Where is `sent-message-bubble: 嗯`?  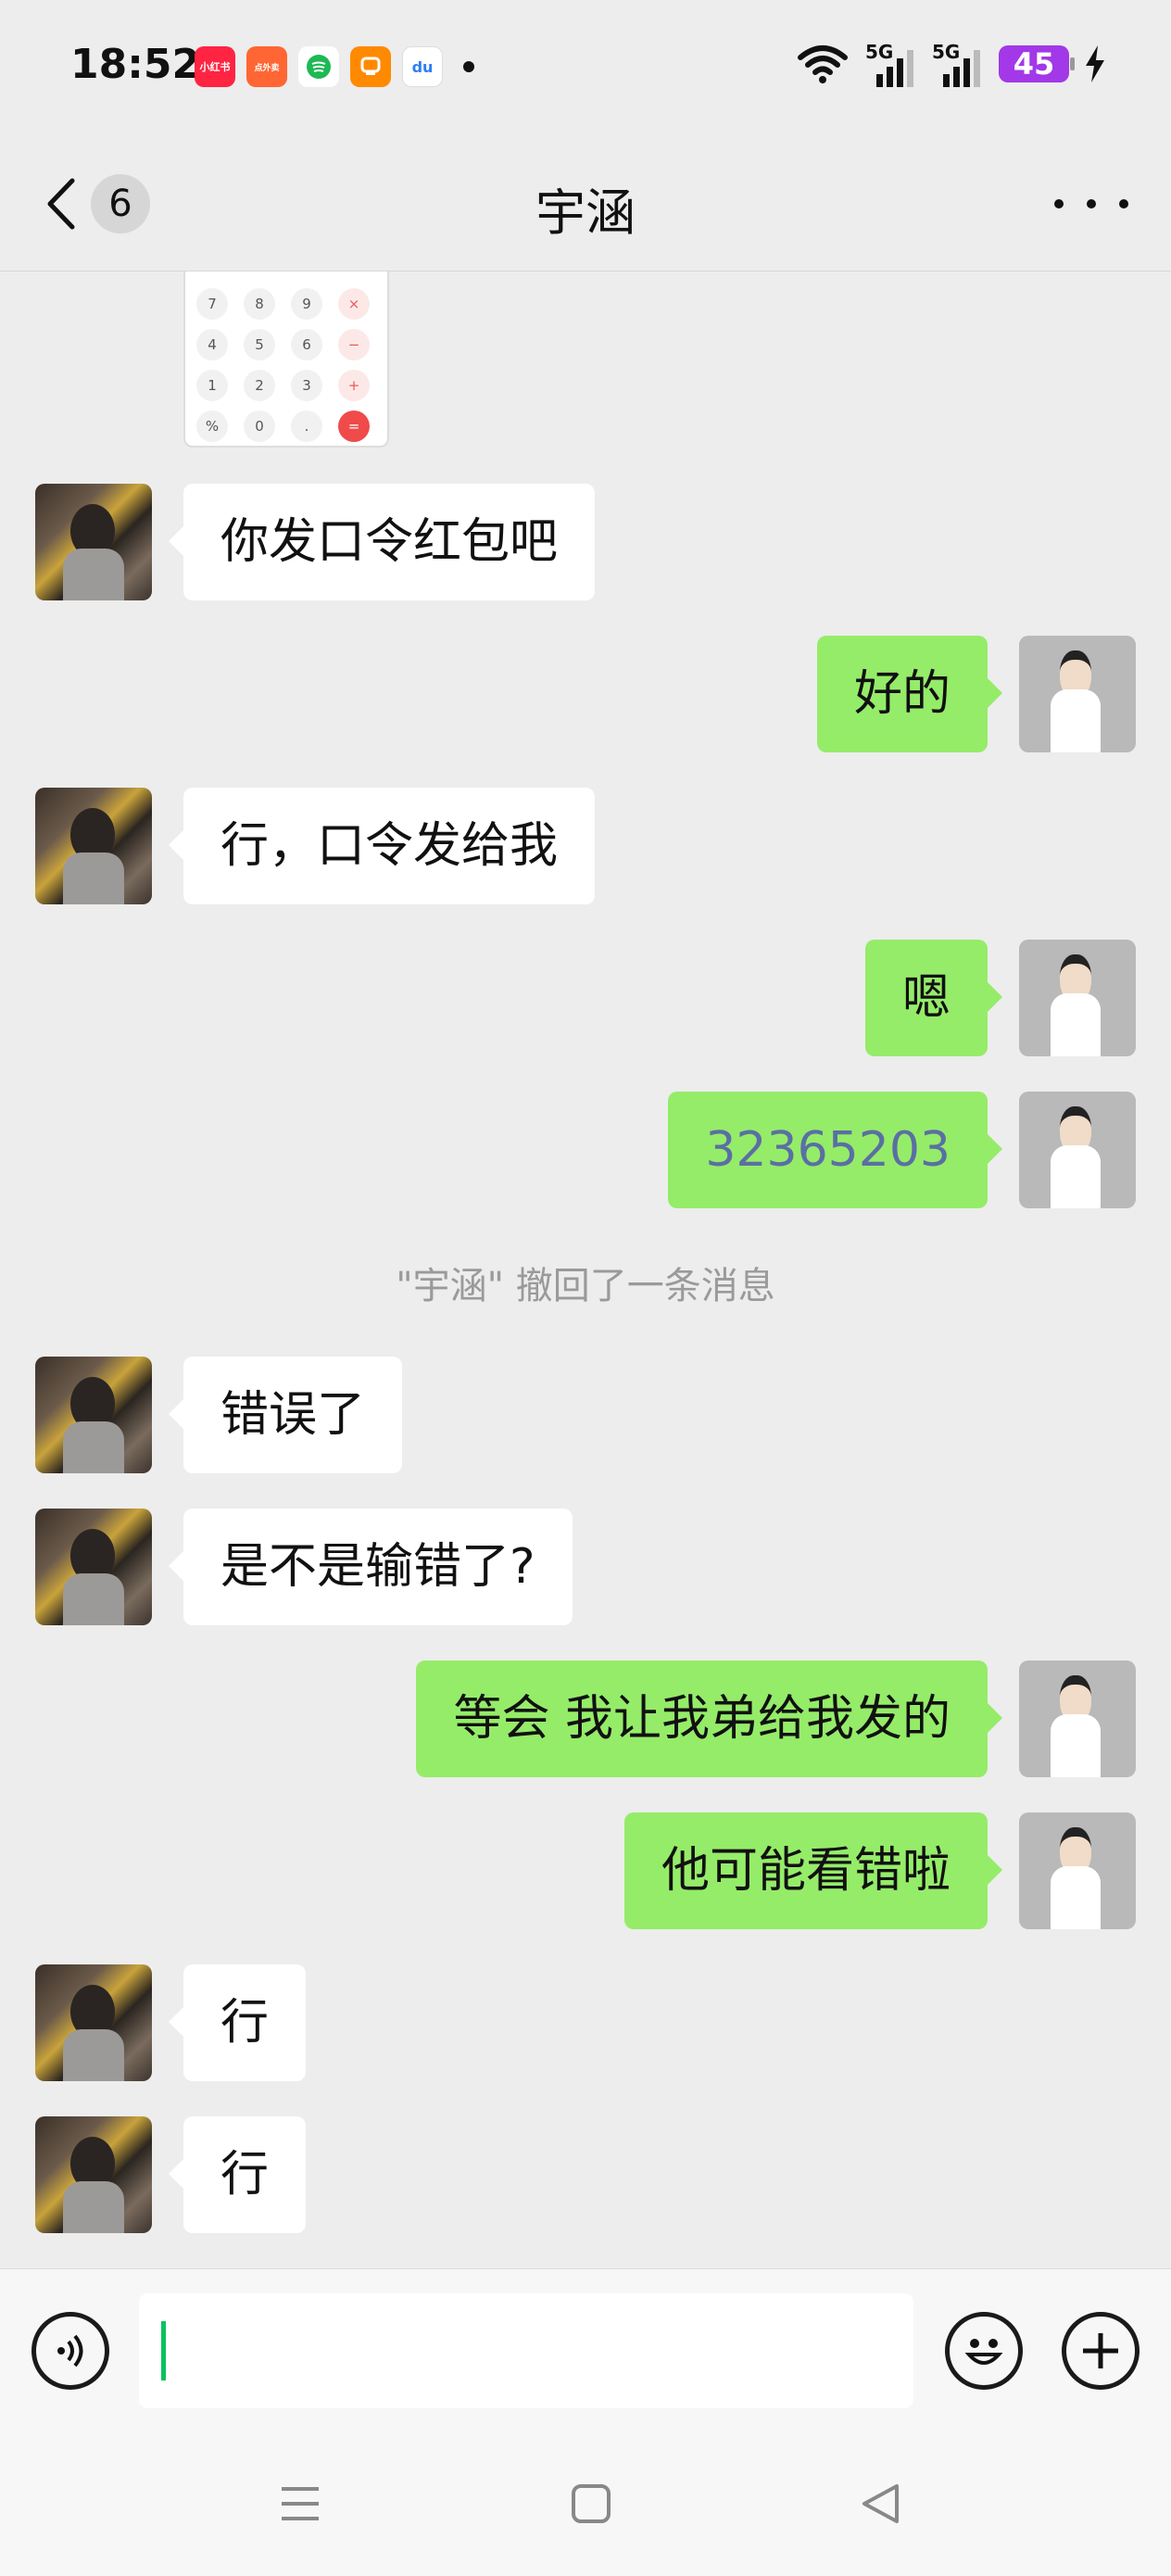 sent-message-bubble: 嗯 is located at coordinates (934, 998).